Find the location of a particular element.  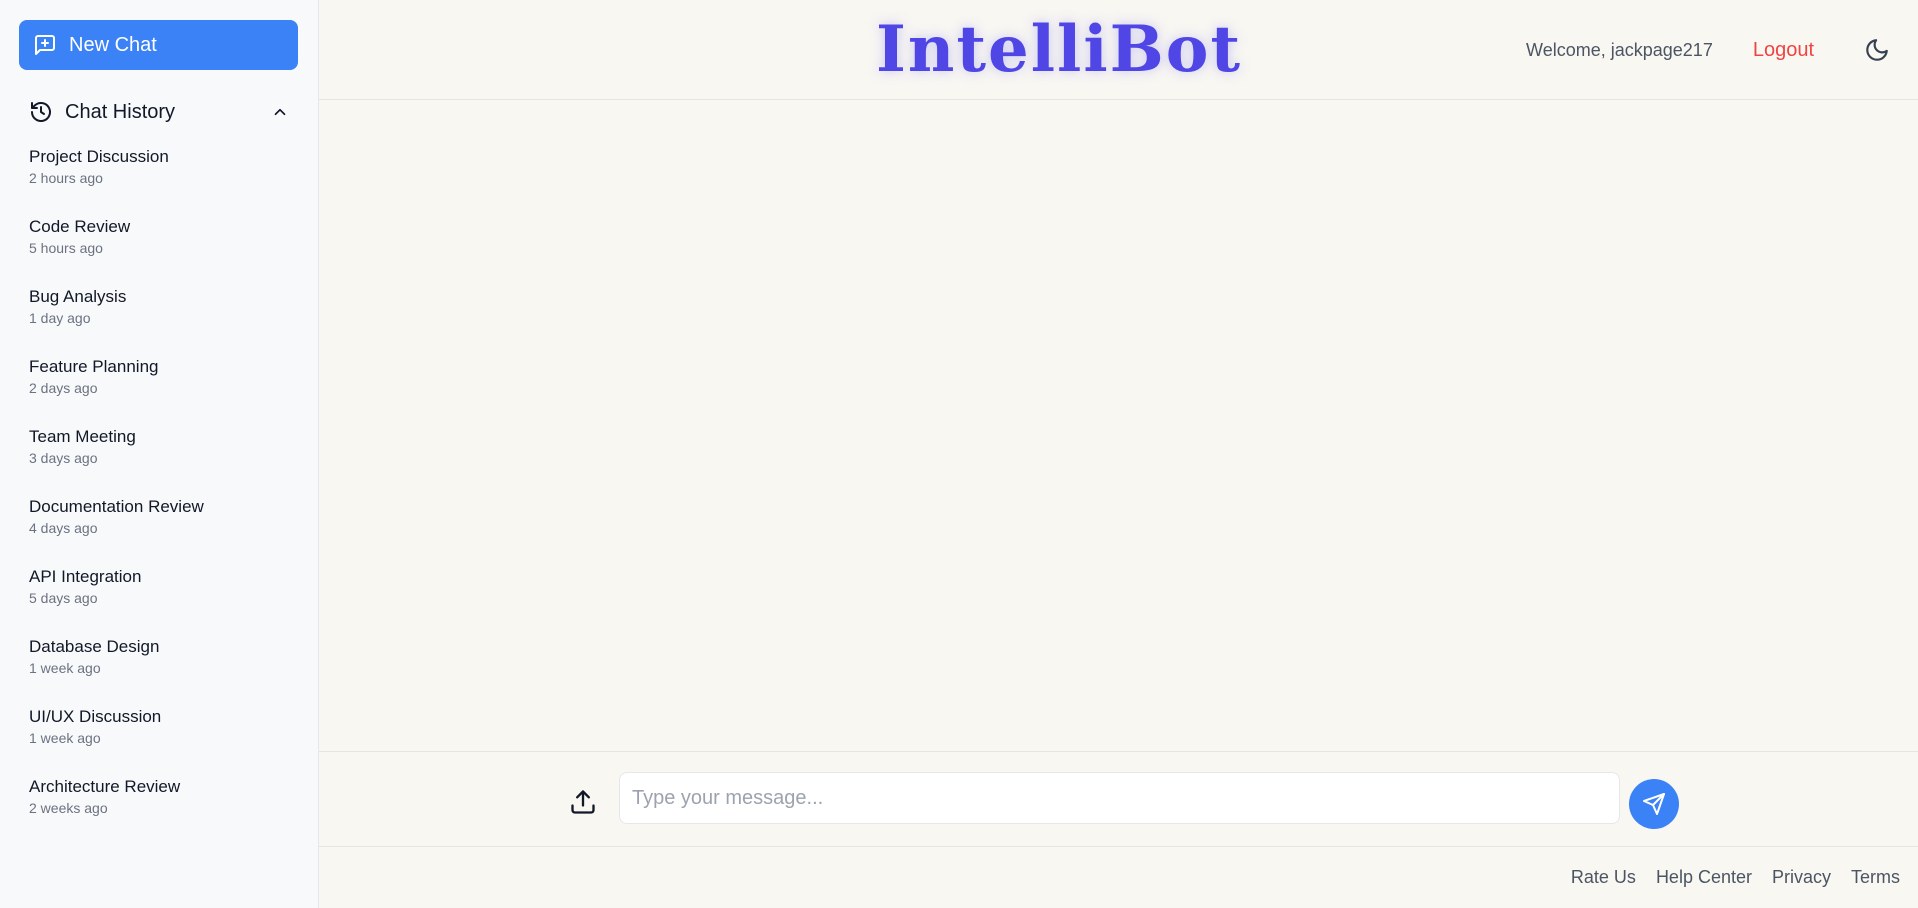

footer-link-help-center: Help Center is located at coordinates (1704, 877).